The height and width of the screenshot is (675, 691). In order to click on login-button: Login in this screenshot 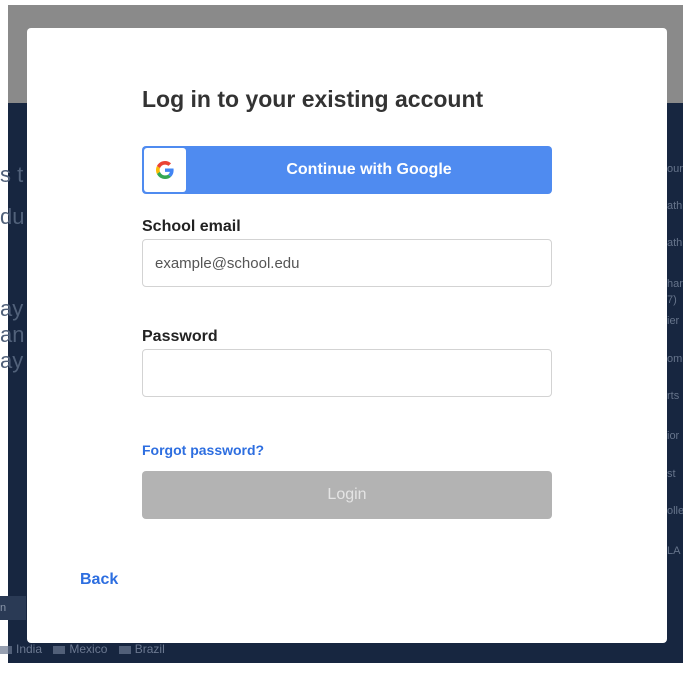, I will do `click(347, 495)`.